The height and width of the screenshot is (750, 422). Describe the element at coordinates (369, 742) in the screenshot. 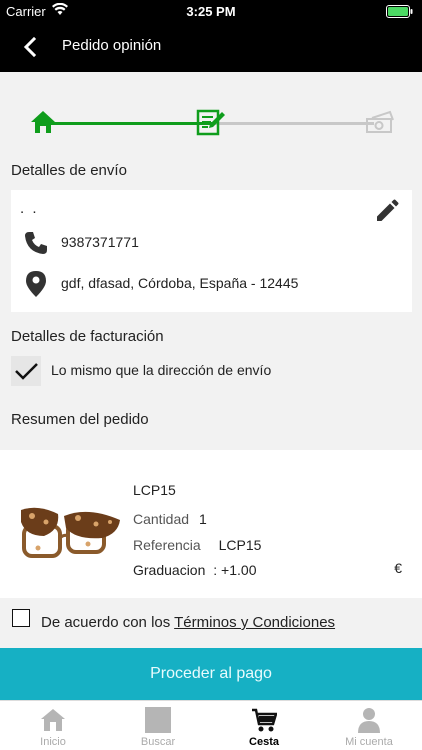

I see `tab-label: Mi cuenta` at that location.